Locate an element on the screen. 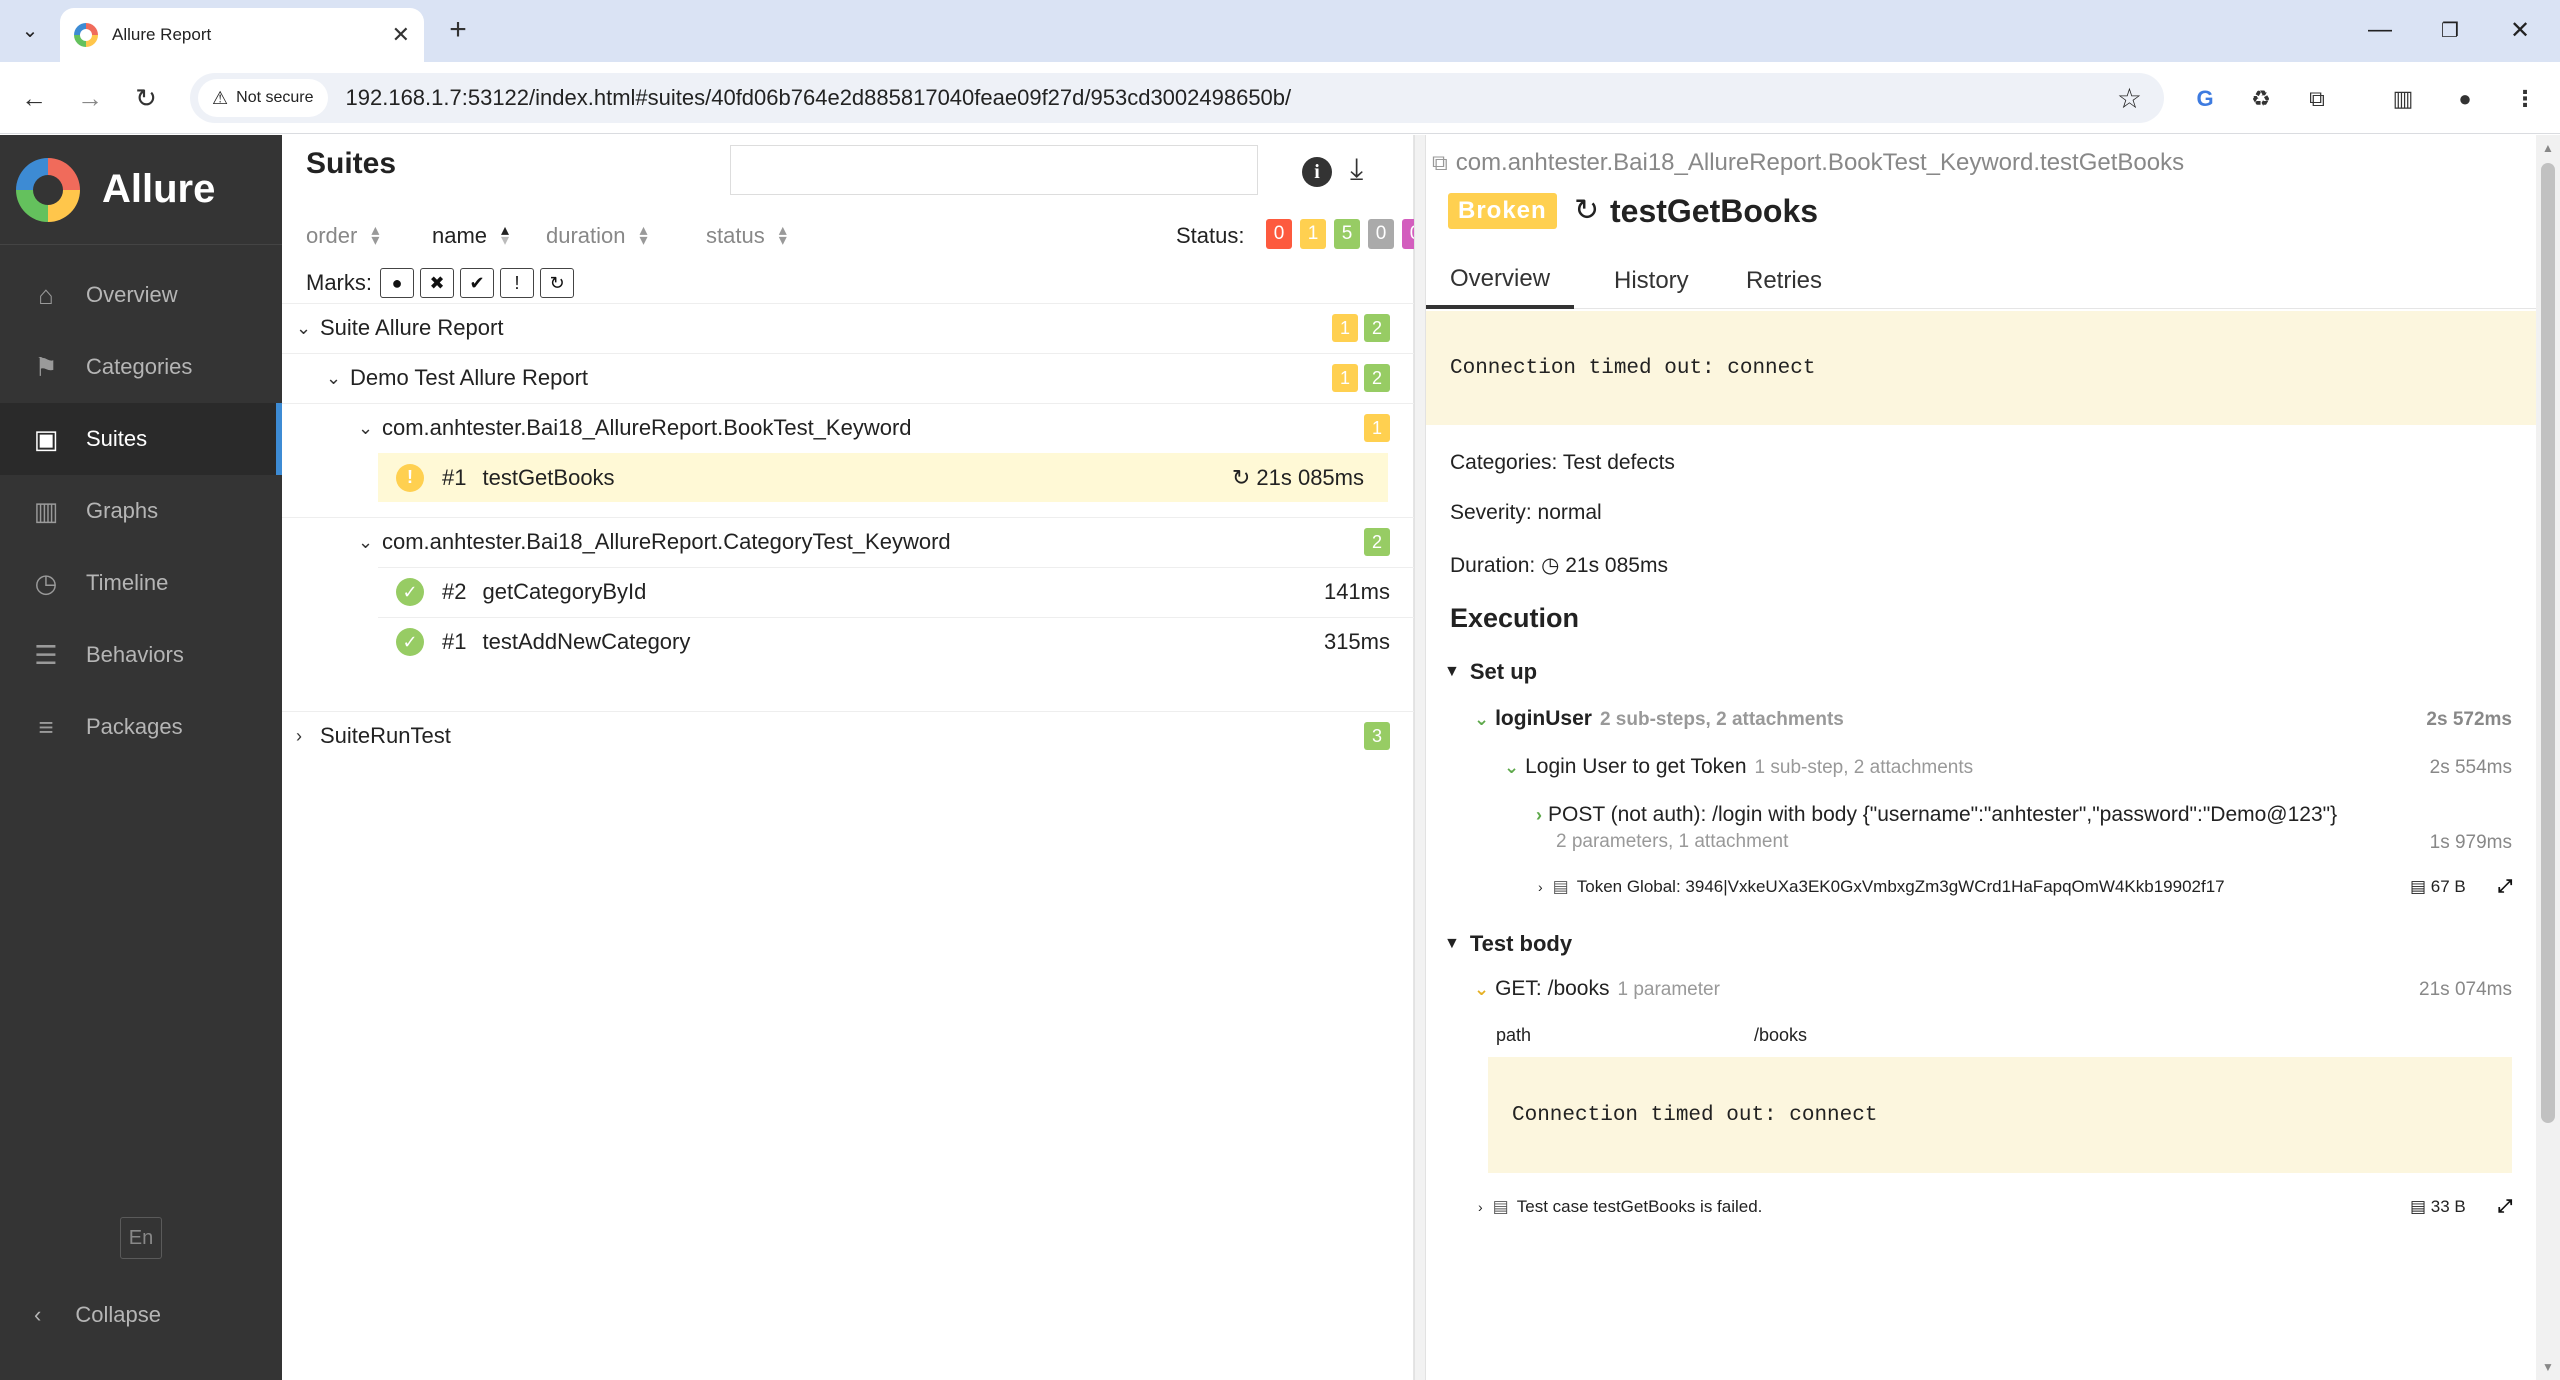 The width and height of the screenshot is (2560, 1380). new-broken-icon: ! is located at coordinates (517, 283).